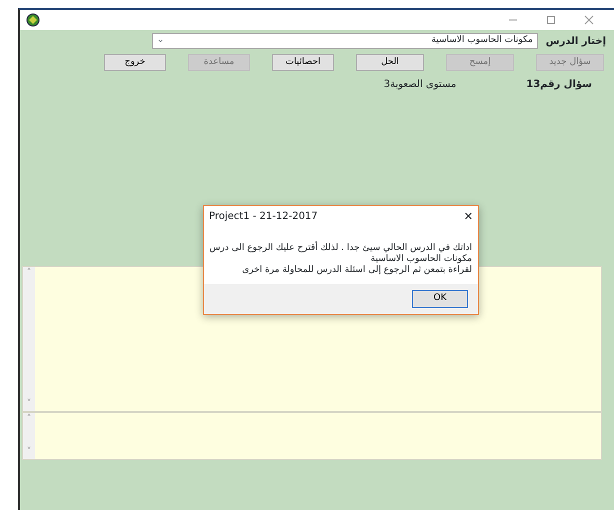  Describe the element at coordinates (160, 41) in the screenshot. I see `dropdown-arrow-icon: ⌄` at that location.